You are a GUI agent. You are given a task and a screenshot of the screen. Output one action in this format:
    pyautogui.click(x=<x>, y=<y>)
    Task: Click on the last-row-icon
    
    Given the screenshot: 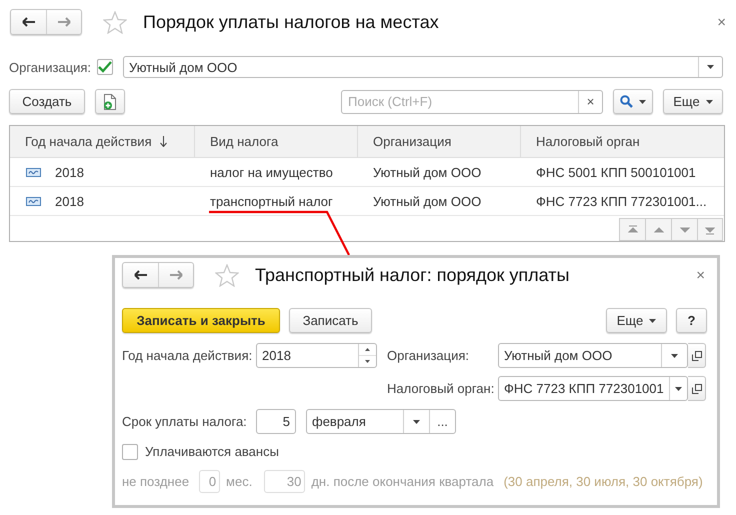 What is the action you would take?
    pyautogui.click(x=710, y=229)
    